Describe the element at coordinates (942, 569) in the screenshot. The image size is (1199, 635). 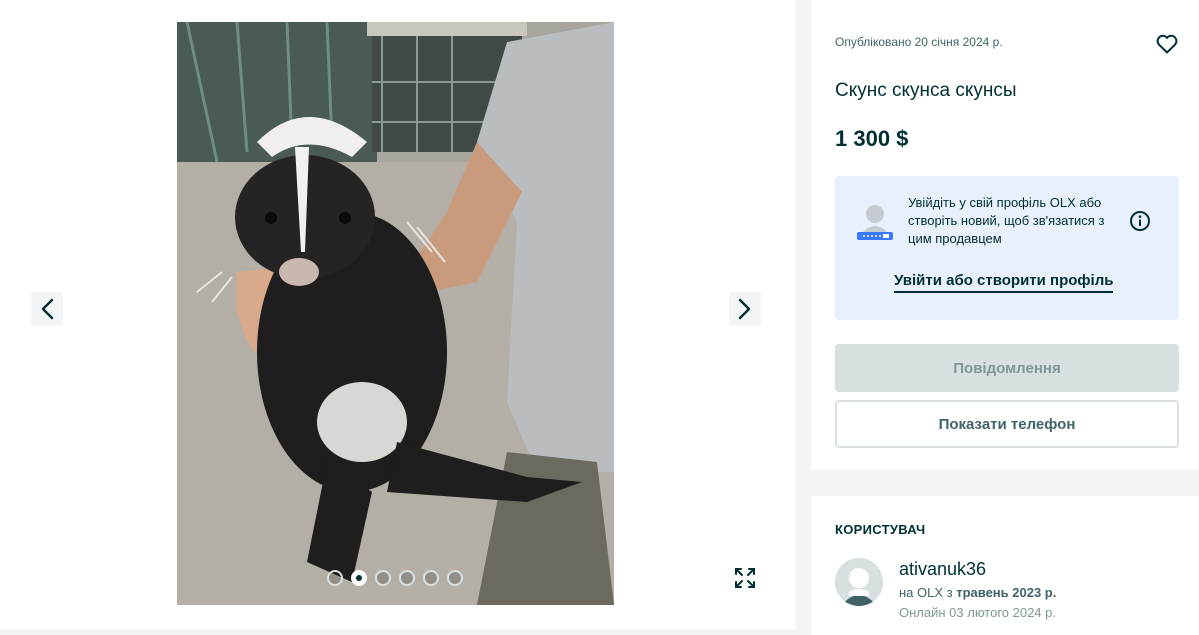
I see `seller-name: ativanuk36` at that location.